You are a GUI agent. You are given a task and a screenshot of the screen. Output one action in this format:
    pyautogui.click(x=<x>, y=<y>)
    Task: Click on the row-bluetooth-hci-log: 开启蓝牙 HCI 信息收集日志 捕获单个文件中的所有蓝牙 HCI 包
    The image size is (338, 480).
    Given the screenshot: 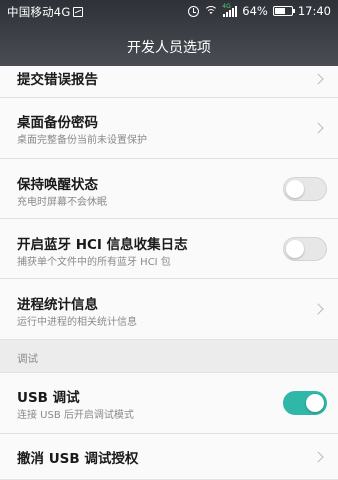 What is the action you would take?
    pyautogui.click(x=169, y=249)
    